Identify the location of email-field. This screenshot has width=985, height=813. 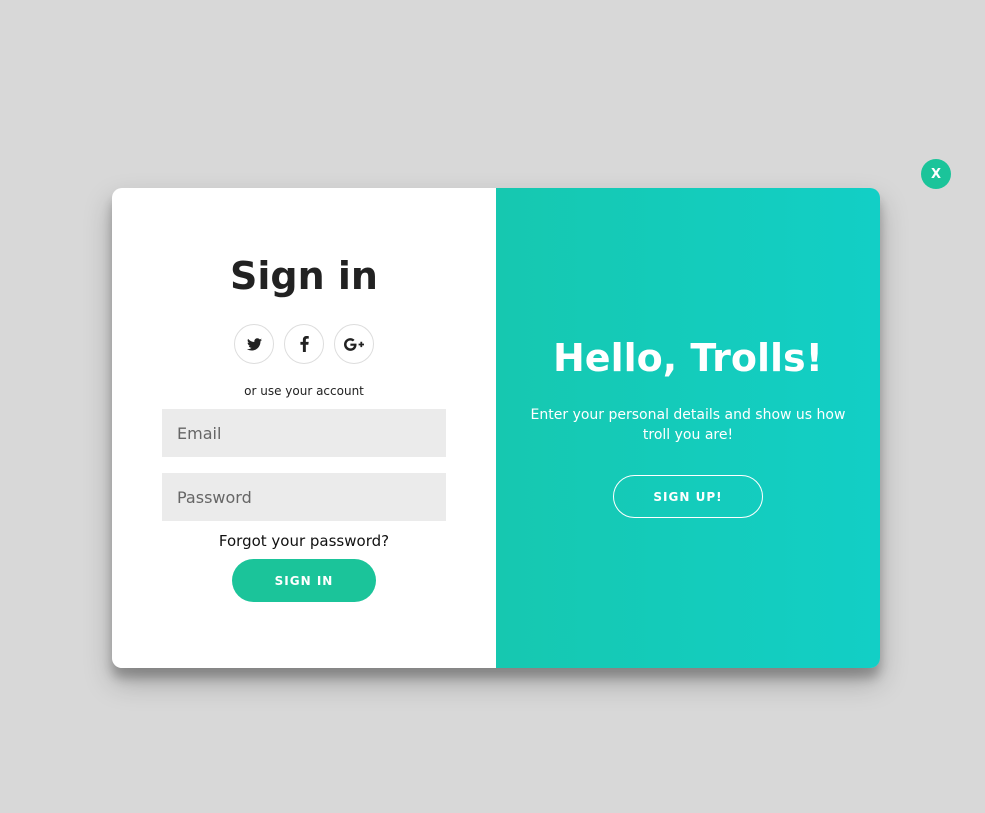
(304, 433).